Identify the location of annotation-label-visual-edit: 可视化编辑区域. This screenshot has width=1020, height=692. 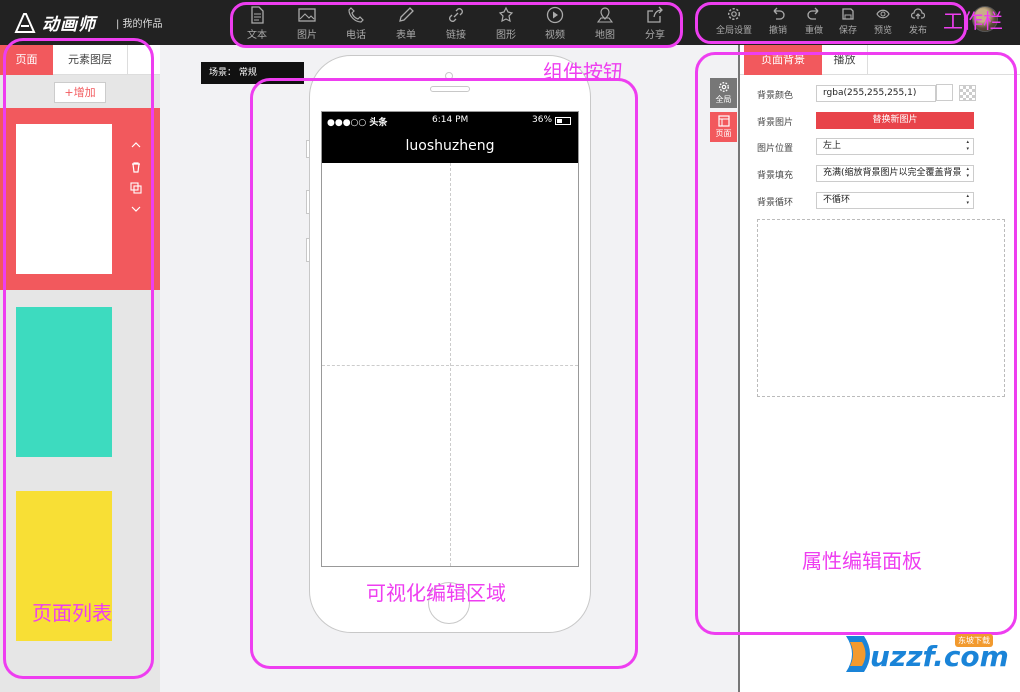
(436, 593).